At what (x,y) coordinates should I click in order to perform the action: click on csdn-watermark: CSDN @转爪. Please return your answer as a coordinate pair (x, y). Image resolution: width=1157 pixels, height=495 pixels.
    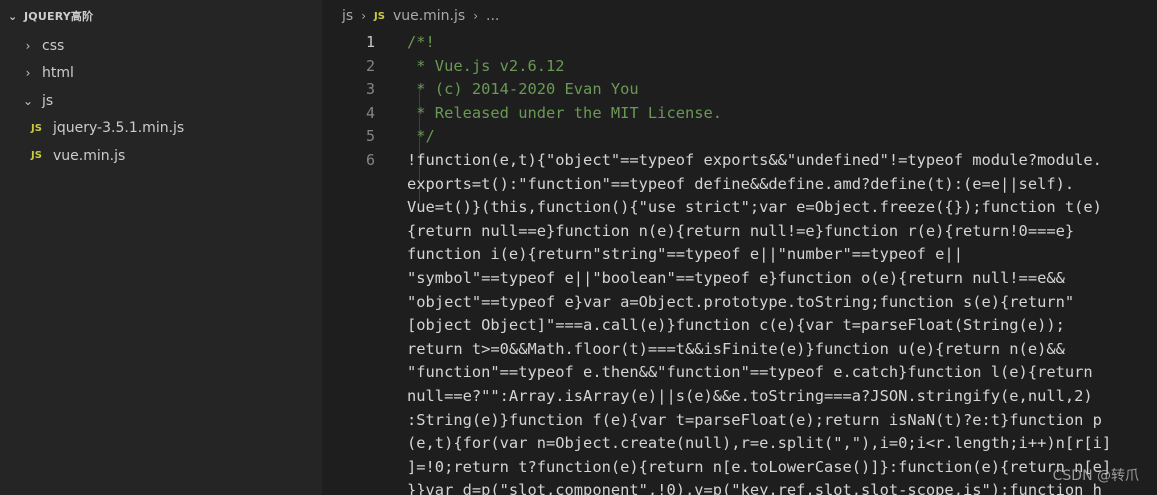
    Looking at the image, I should click on (1095, 476).